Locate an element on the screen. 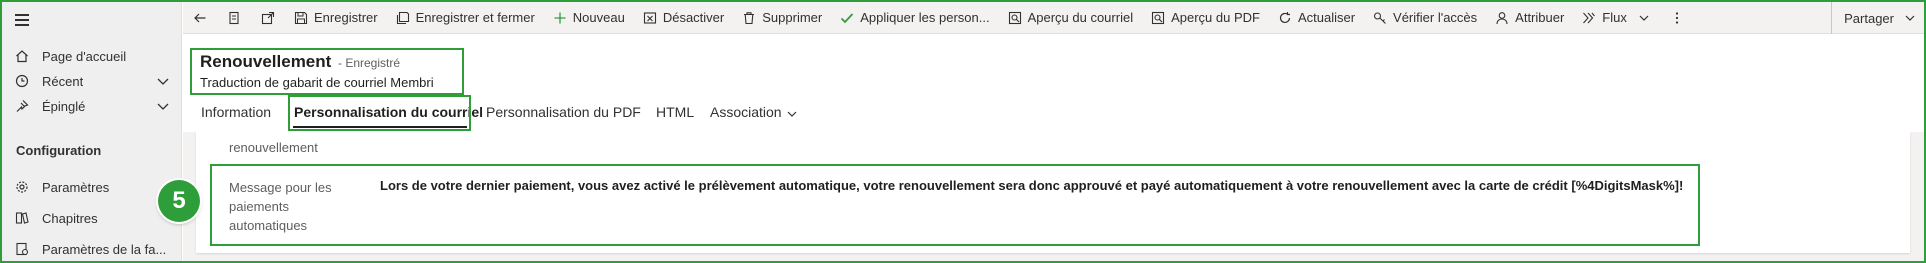 This screenshot has width=1926, height=263. email-preview-button: Aperçu du courriel is located at coordinates (1071, 18).